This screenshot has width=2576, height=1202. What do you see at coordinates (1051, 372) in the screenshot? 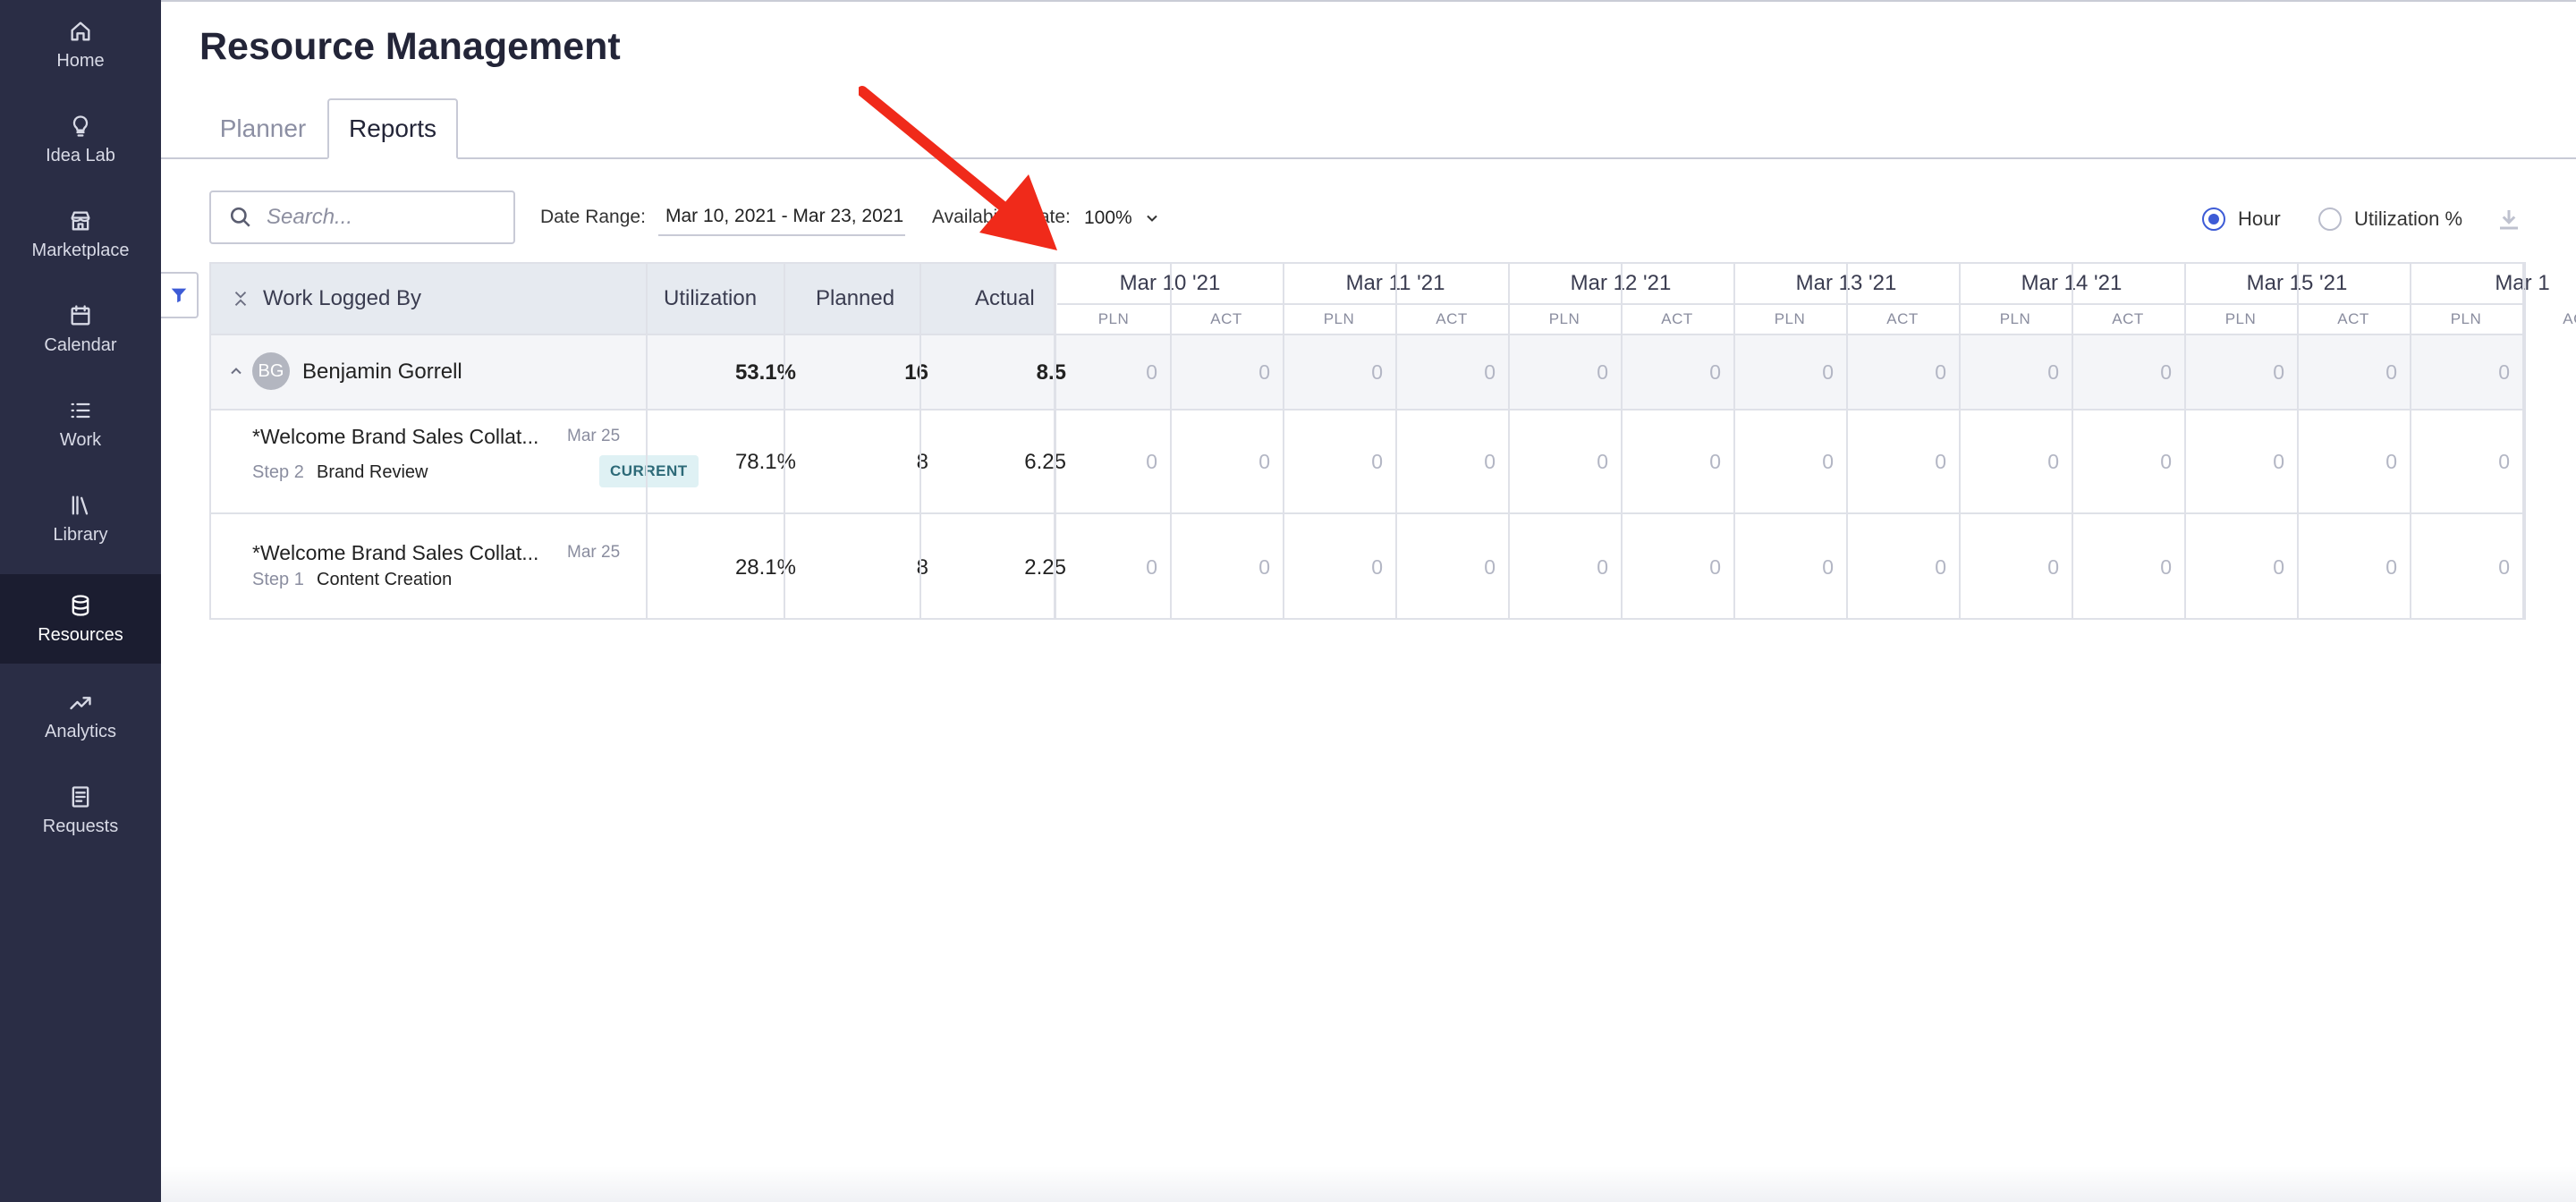
I see `group-actual: 8.5` at bounding box center [1051, 372].